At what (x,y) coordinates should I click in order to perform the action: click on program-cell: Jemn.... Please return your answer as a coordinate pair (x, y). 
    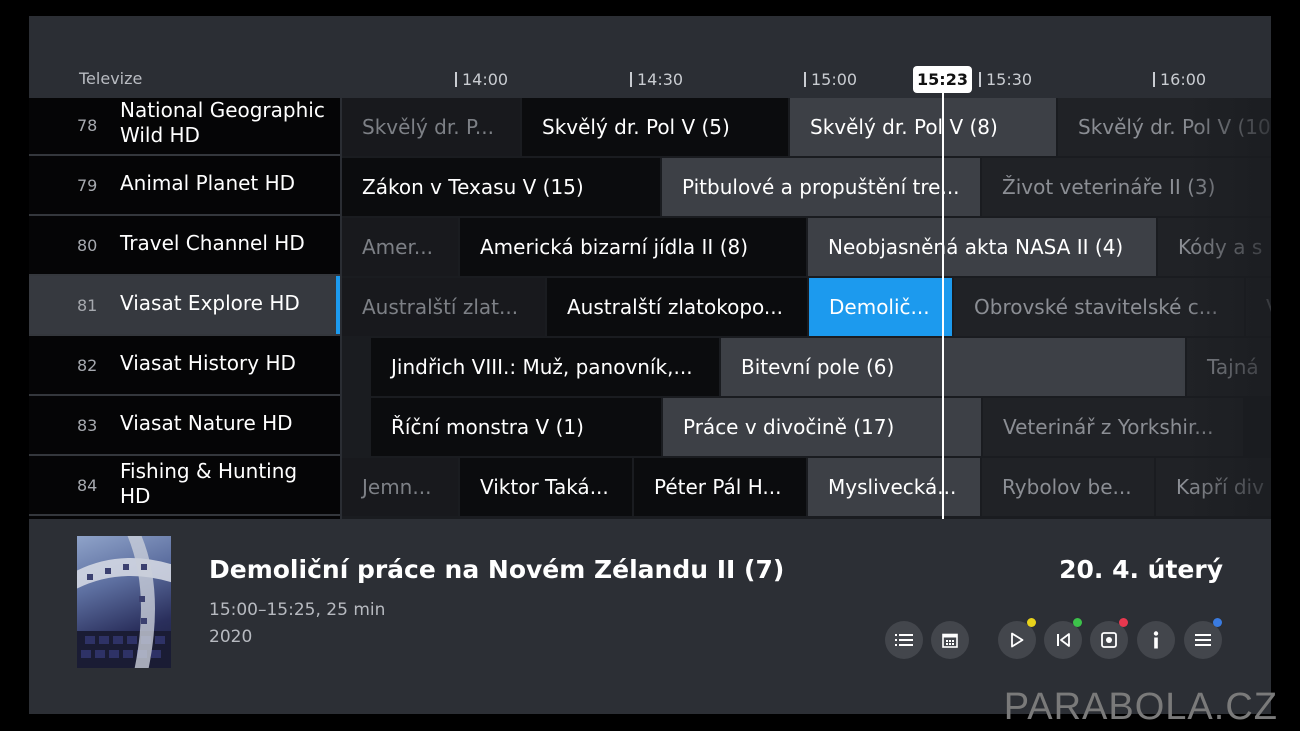
    Looking at the image, I should click on (400, 487).